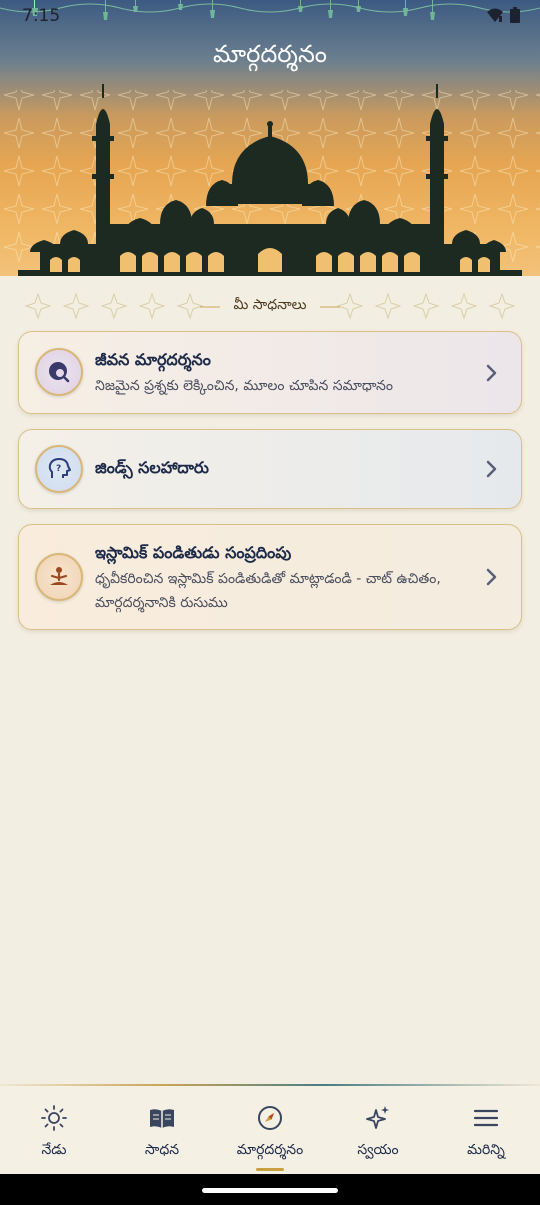 The image size is (540, 1205). I want to click on nav-label: సాధన, so click(162, 1150).